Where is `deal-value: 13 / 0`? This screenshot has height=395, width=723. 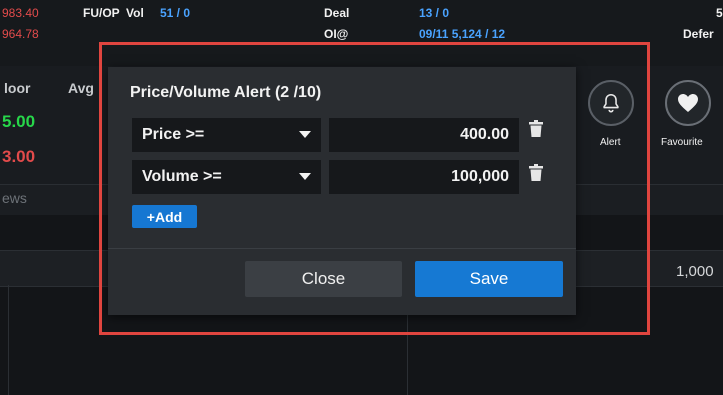
deal-value: 13 / 0 is located at coordinates (434, 13).